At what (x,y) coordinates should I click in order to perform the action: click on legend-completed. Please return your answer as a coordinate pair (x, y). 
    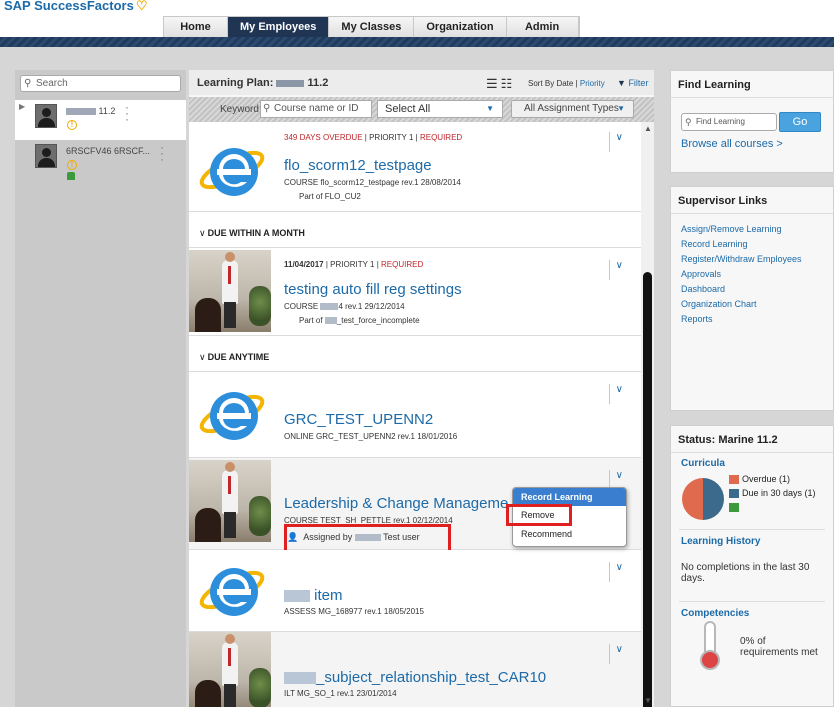
    Looking at the image, I should click on (772, 508).